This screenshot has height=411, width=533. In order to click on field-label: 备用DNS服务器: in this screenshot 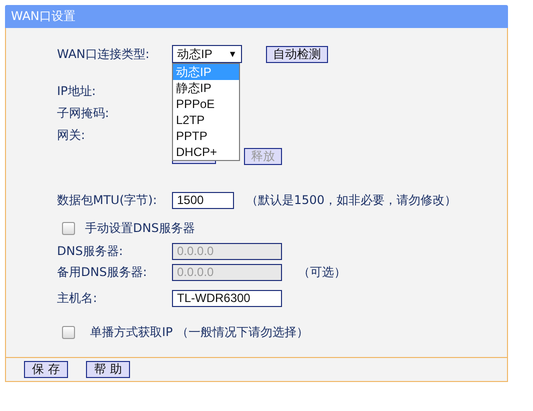, I will do `click(102, 272)`.